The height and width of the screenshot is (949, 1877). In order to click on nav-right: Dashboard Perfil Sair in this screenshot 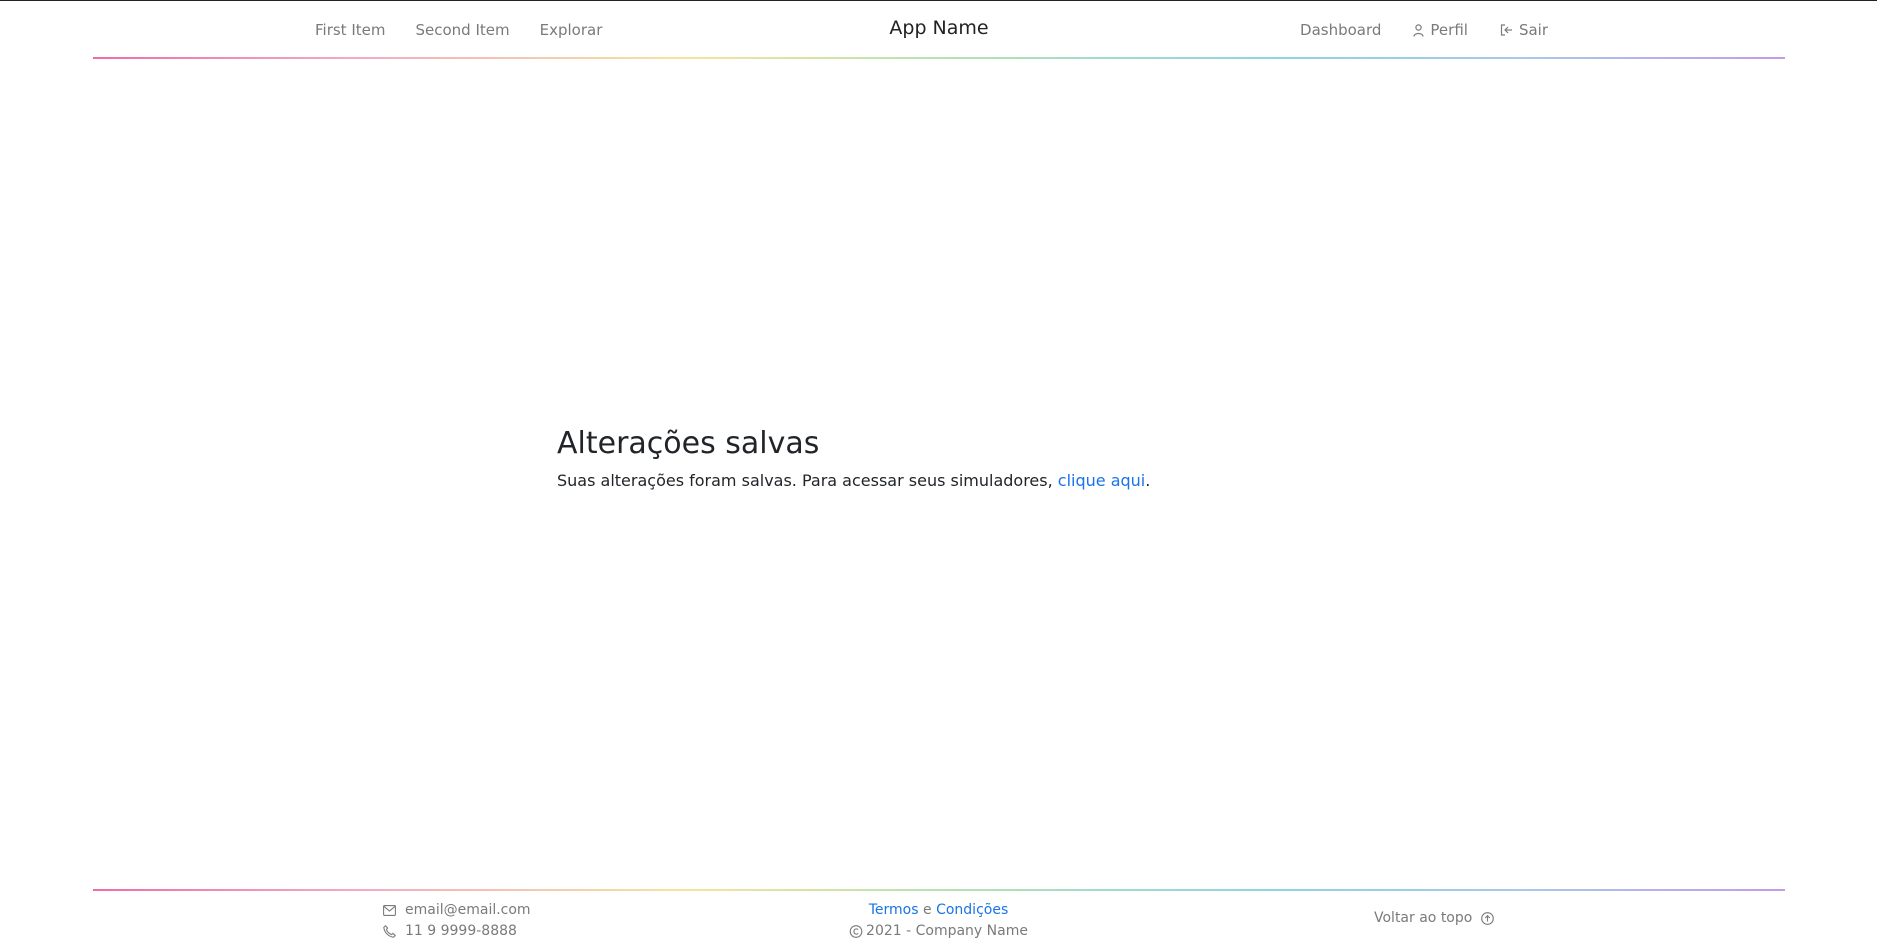, I will do `click(1424, 30)`.